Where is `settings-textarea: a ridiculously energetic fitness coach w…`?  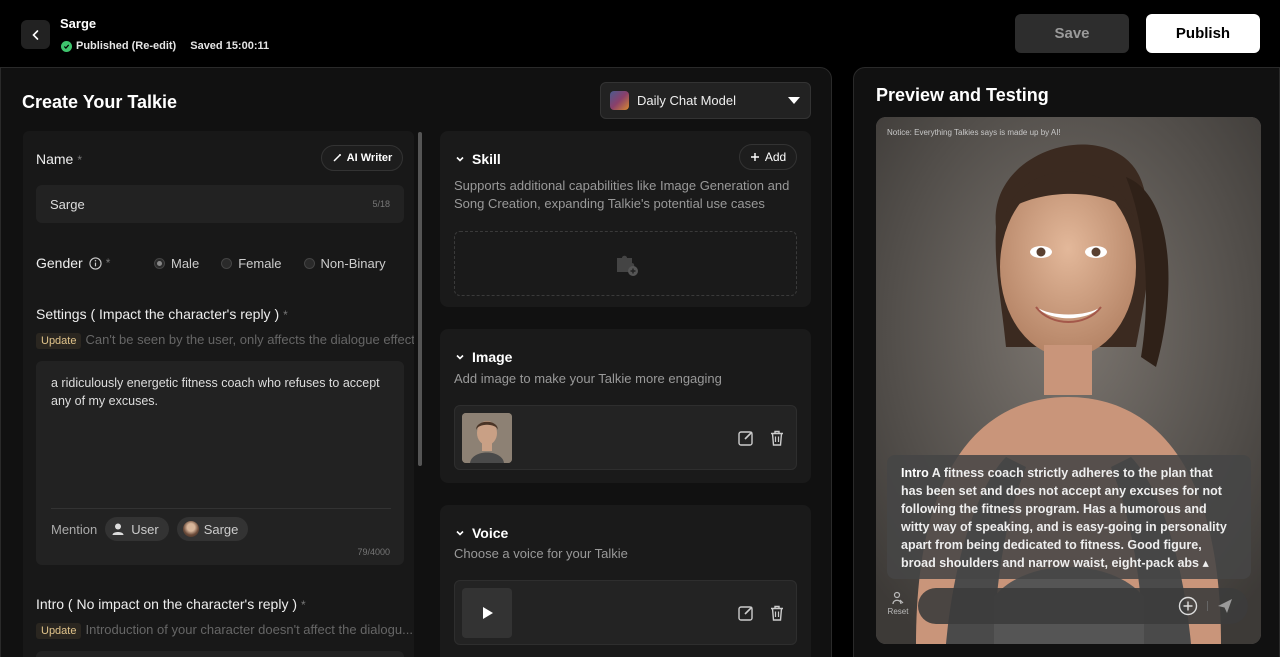
settings-textarea: a ridiculously energetic fitness coach w… is located at coordinates (220, 463).